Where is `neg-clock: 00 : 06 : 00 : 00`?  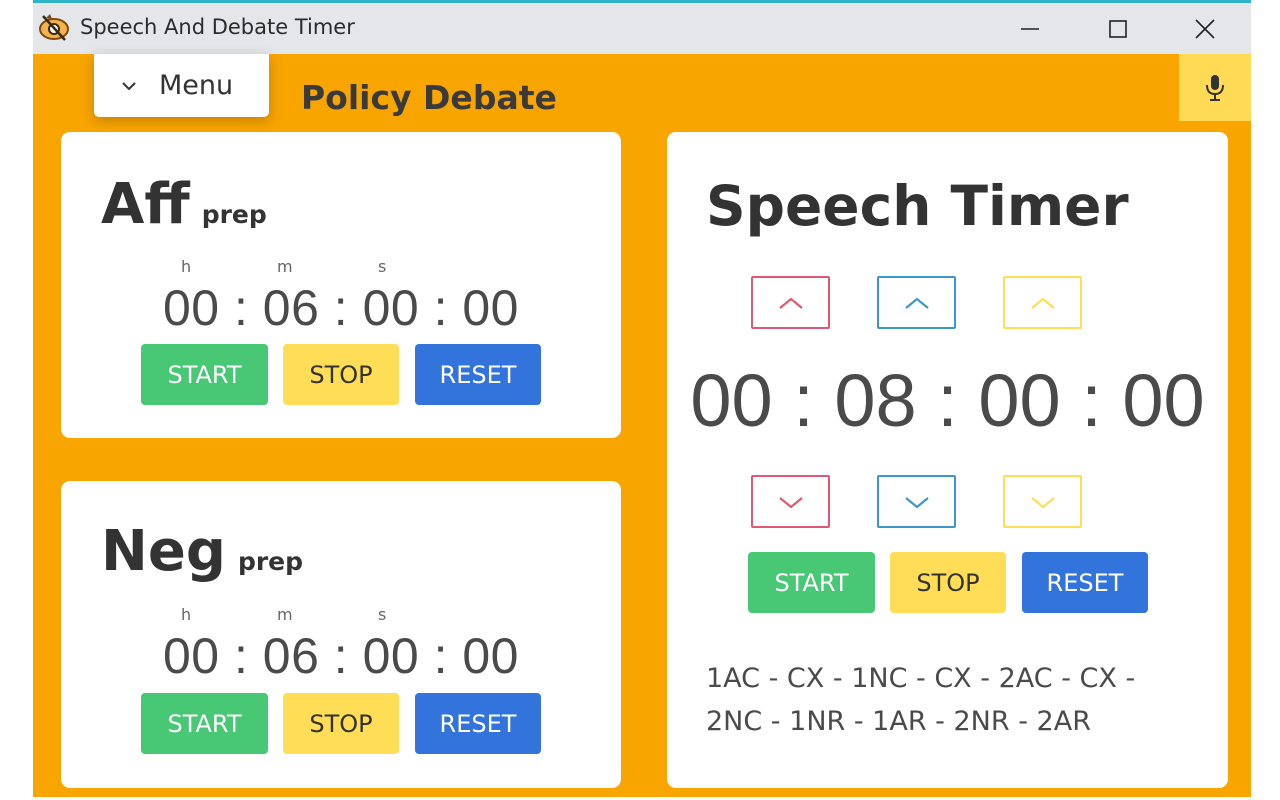 neg-clock: 00 : 06 : 00 : 00 is located at coordinates (341, 656).